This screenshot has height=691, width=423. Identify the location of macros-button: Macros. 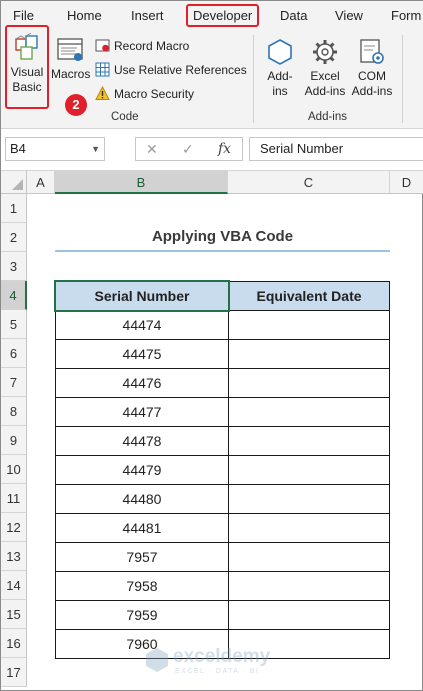
(70, 59).